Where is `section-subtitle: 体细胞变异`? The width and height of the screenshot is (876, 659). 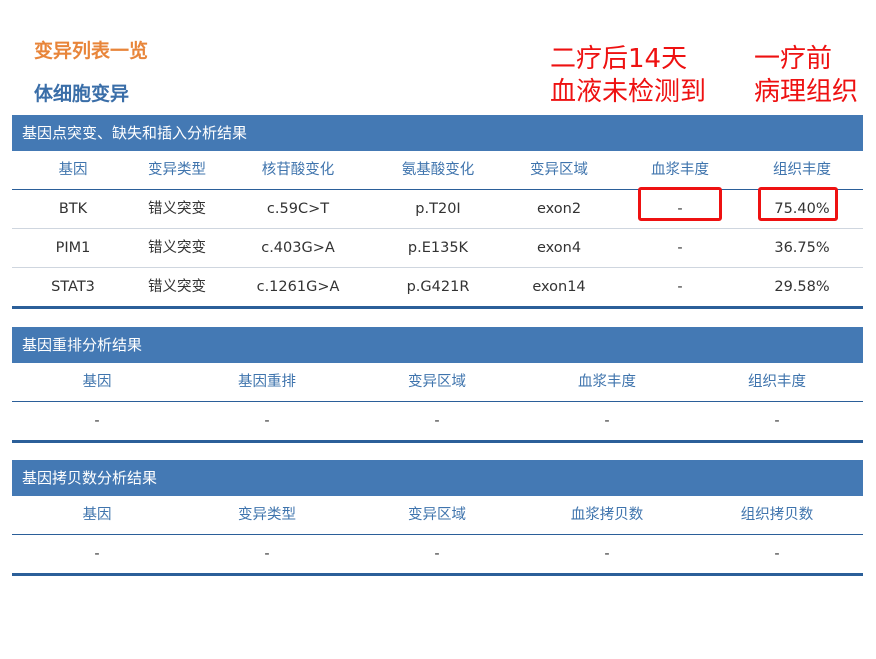 section-subtitle: 体细胞变异 is located at coordinates (82, 94).